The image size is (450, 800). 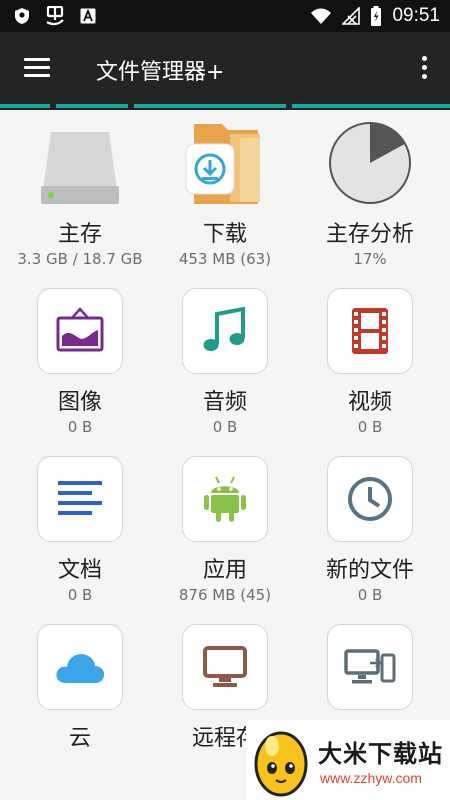 I want to click on item-subtitle: 453 MB (63), so click(x=225, y=259).